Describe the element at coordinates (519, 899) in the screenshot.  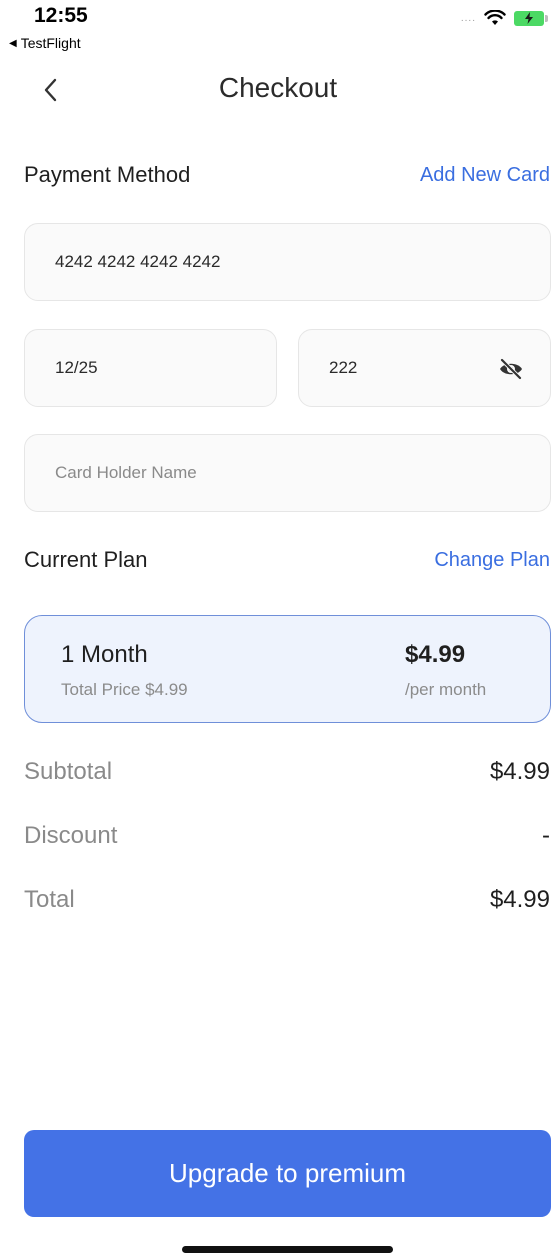
I see `total-value: $4.99` at that location.